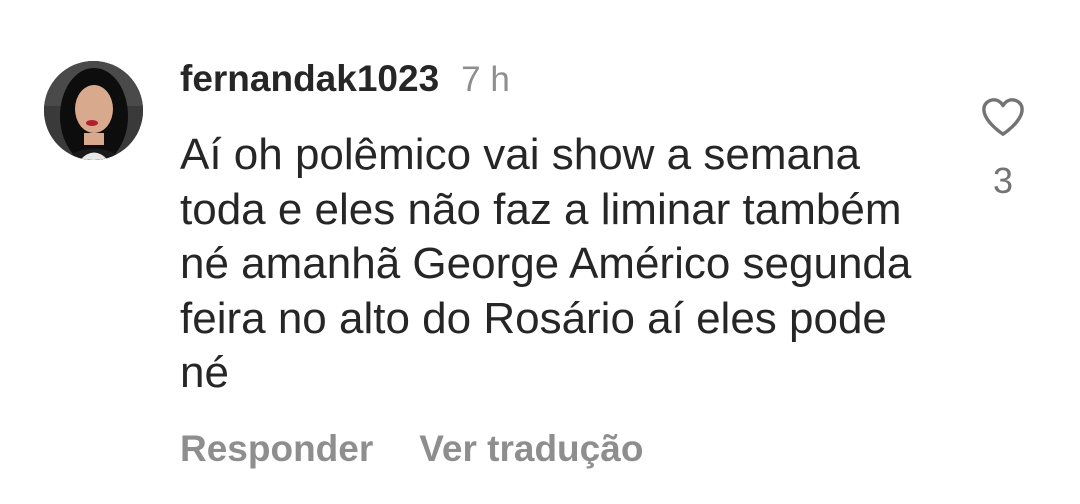 The height and width of the screenshot is (504, 1080). I want to click on comment-header: fernandak1023 7 h, so click(345, 82).